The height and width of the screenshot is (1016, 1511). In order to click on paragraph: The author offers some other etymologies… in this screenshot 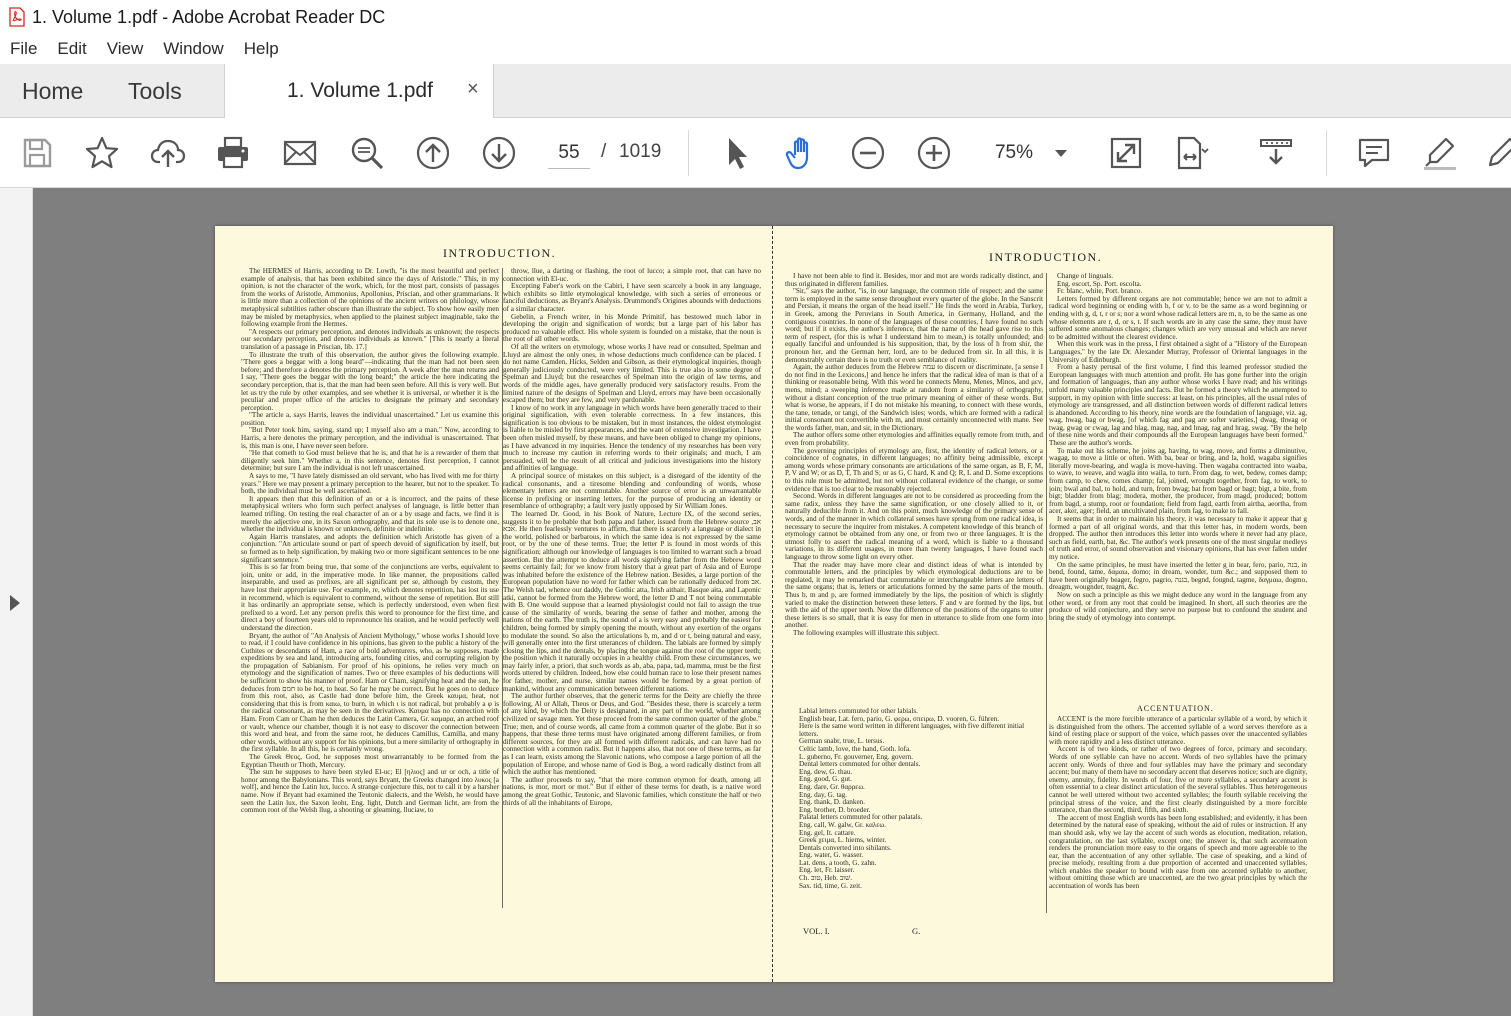, I will do `click(914, 439)`.